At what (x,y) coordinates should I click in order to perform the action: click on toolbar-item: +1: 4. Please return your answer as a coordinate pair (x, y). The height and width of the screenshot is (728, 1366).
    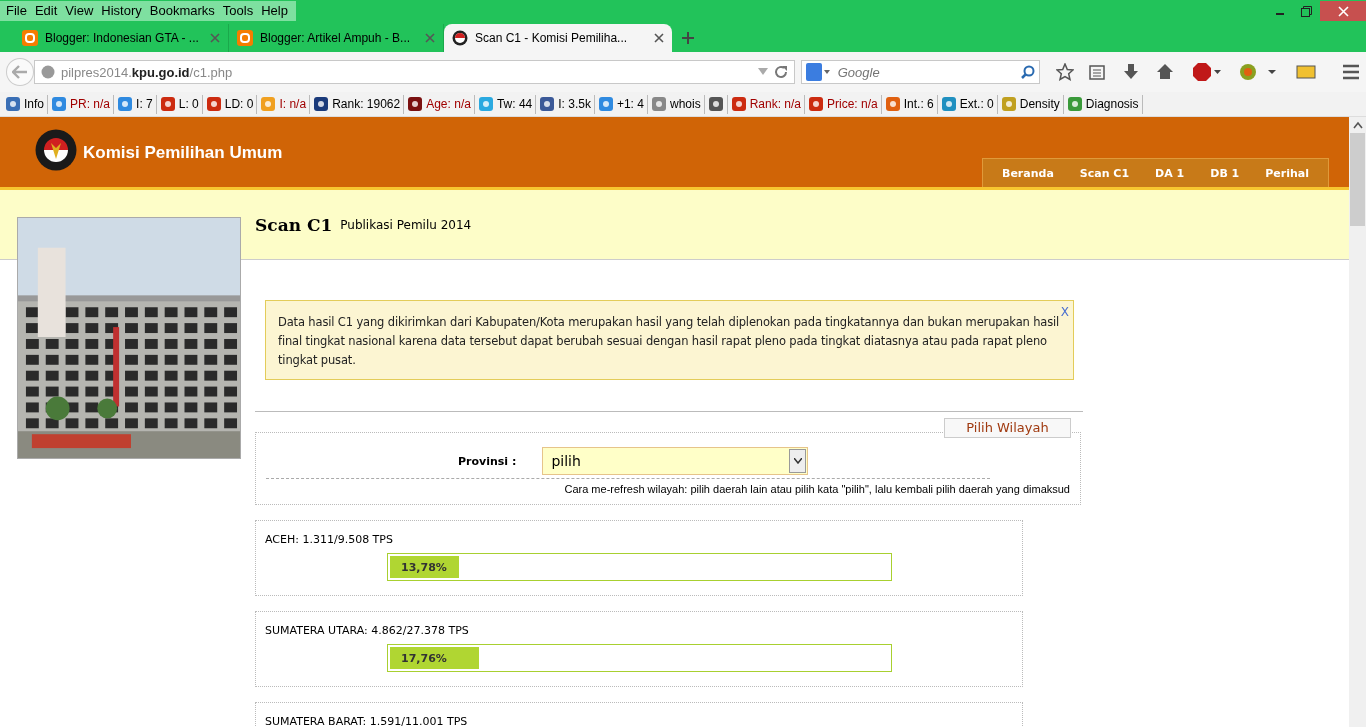
    Looking at the image, I should click on (621, 104).